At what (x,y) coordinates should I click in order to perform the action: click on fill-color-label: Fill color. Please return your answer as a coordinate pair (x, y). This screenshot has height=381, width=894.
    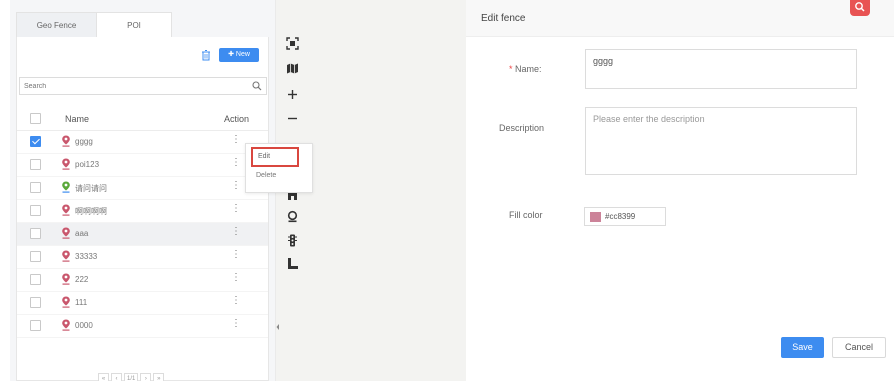
    Looking at the image, I should click on (526, 215).